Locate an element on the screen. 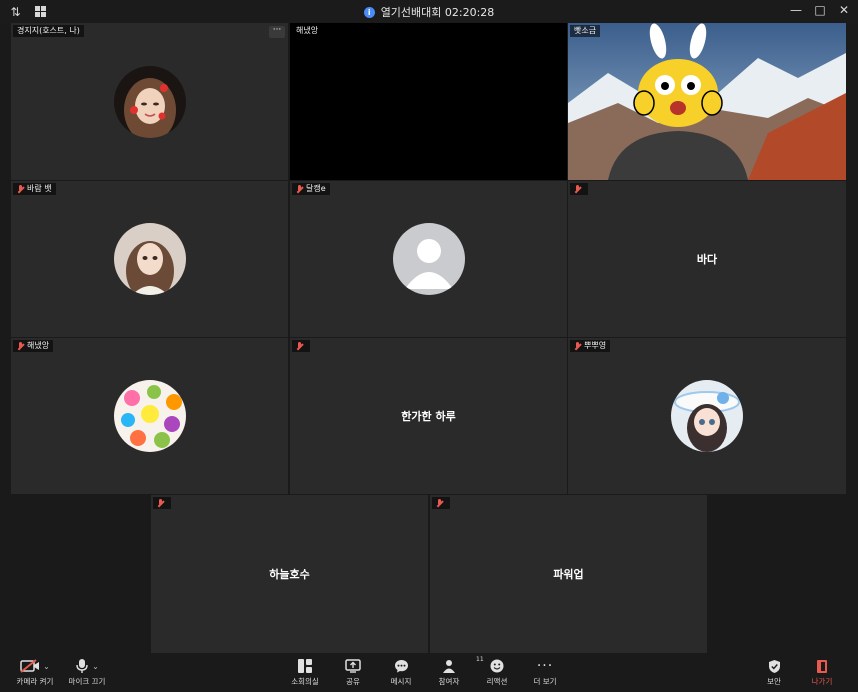 This screenshot has width=858, height=692. video-tile: 빳소금 is located at coordinates (707, 101).